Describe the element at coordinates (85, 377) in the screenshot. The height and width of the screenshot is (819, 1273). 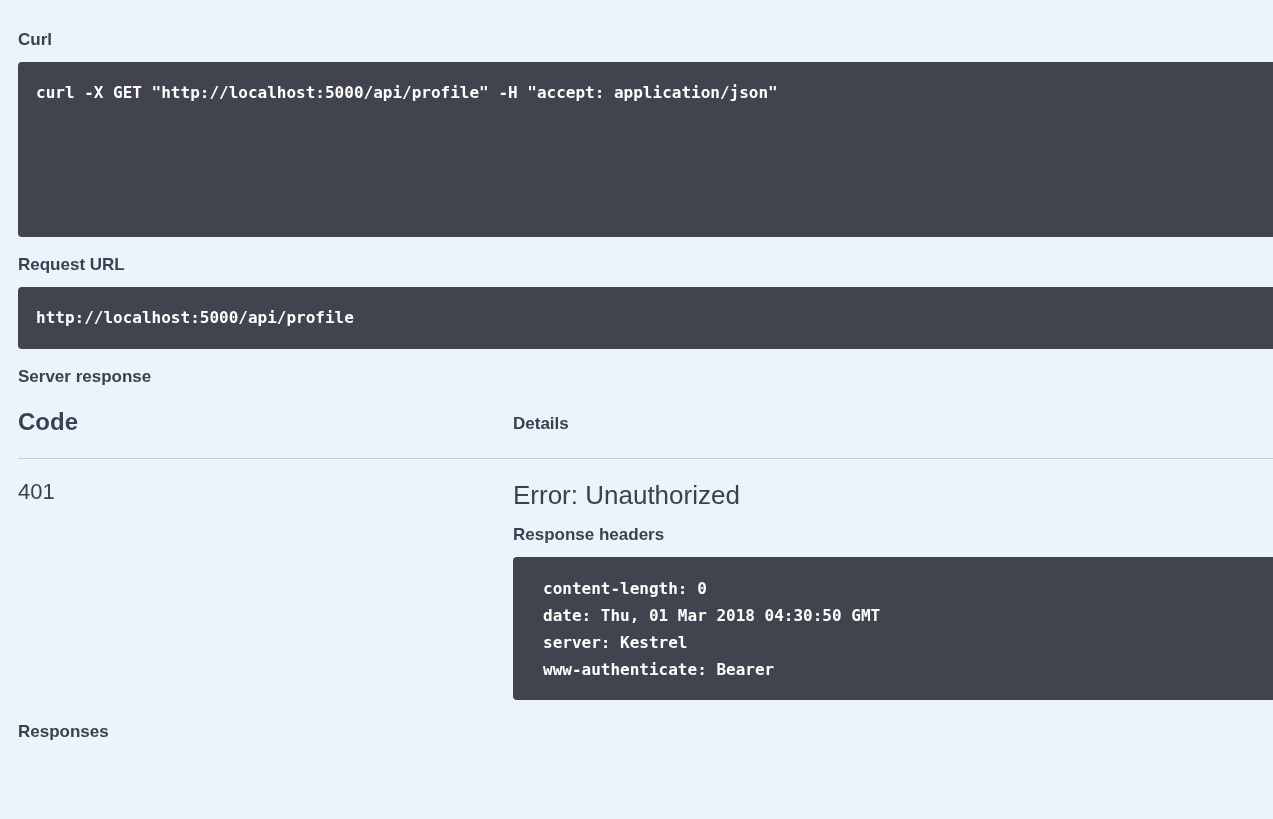
I see `section-label: Server response` at that location.